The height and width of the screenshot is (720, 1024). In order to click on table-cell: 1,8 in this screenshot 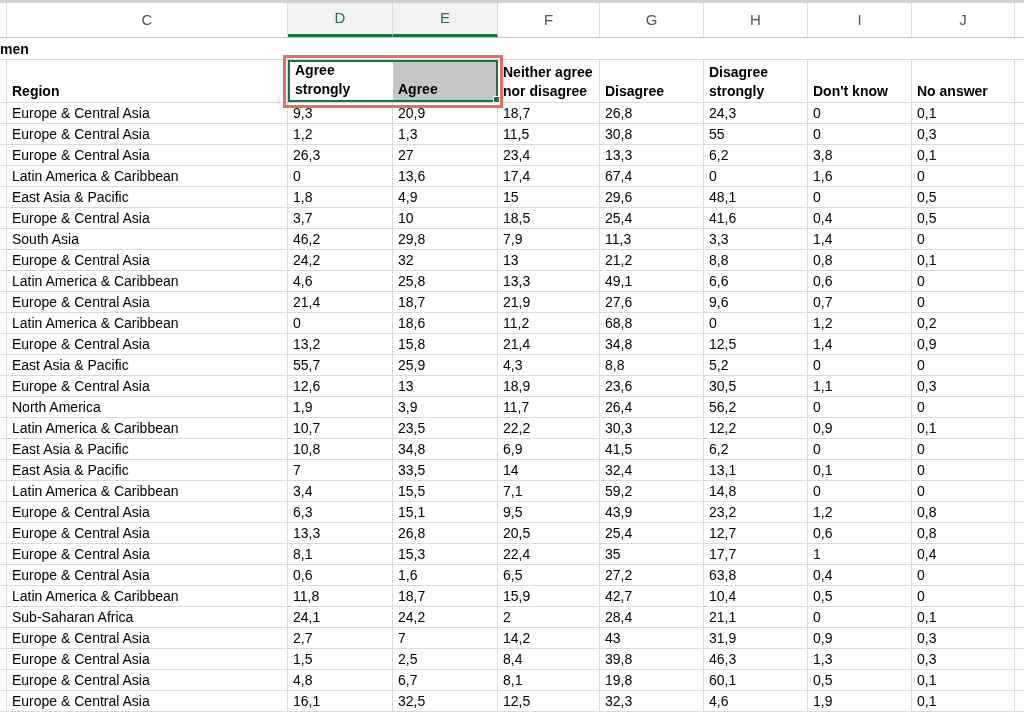, I will do `click(340, 197)`.